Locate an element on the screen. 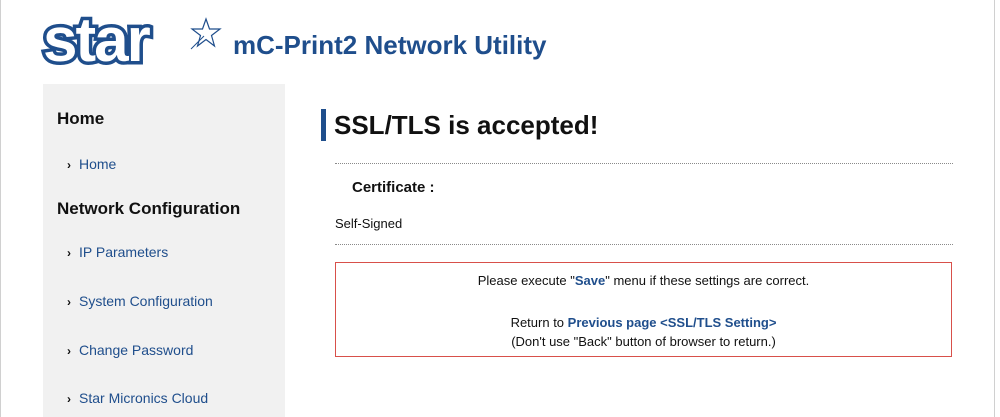  sidebar-item-home: › Home is located at coordinates (91, 164).